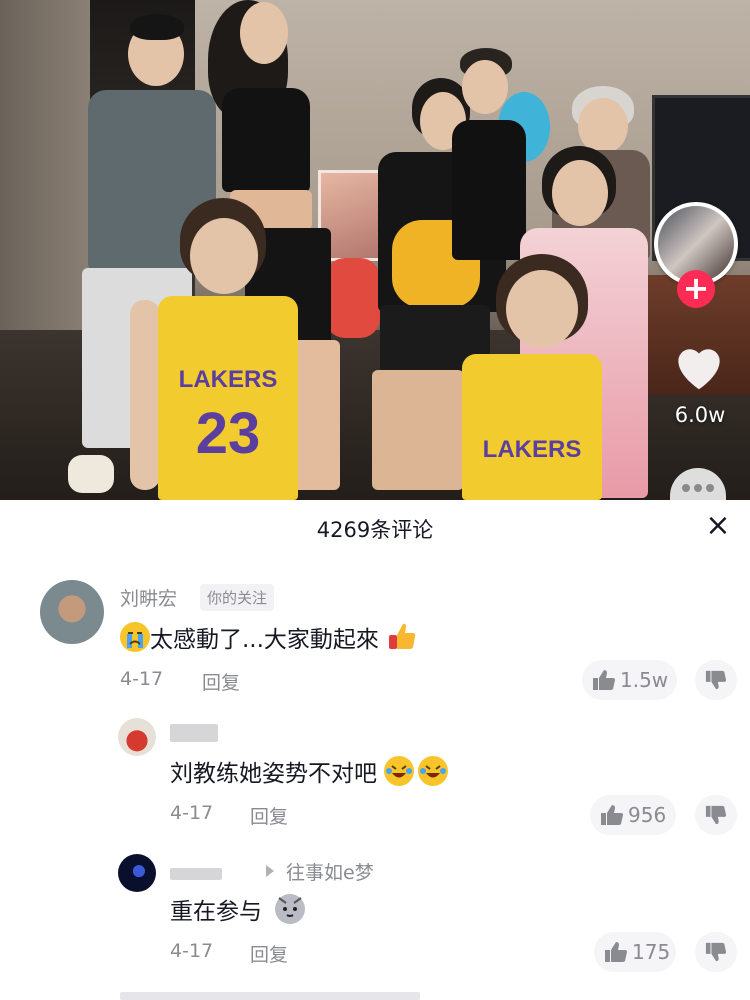 Image resolution: width=750 pixels, height=1000 pixels. I want to click on wall, so click(45, 165).